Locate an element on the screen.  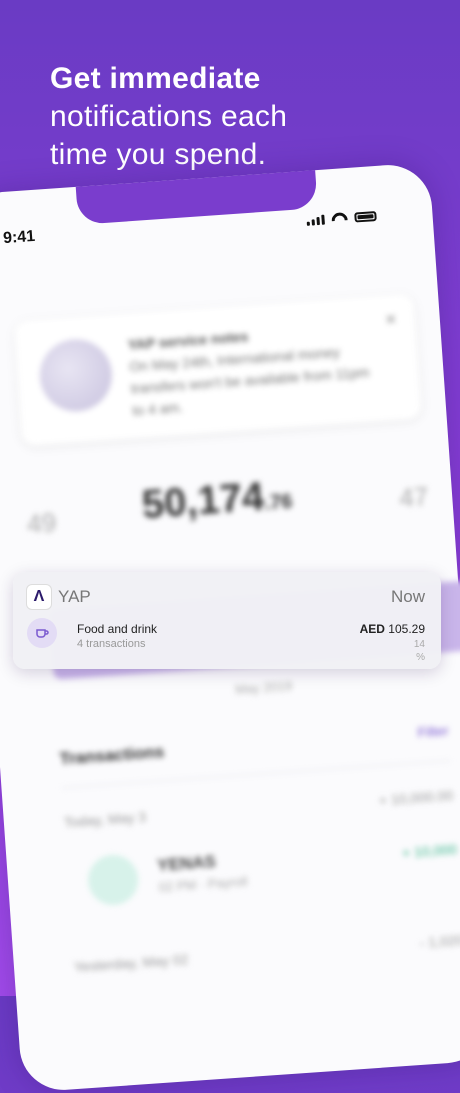
notification-app-name: YAP is located at coordinates (74, 596).